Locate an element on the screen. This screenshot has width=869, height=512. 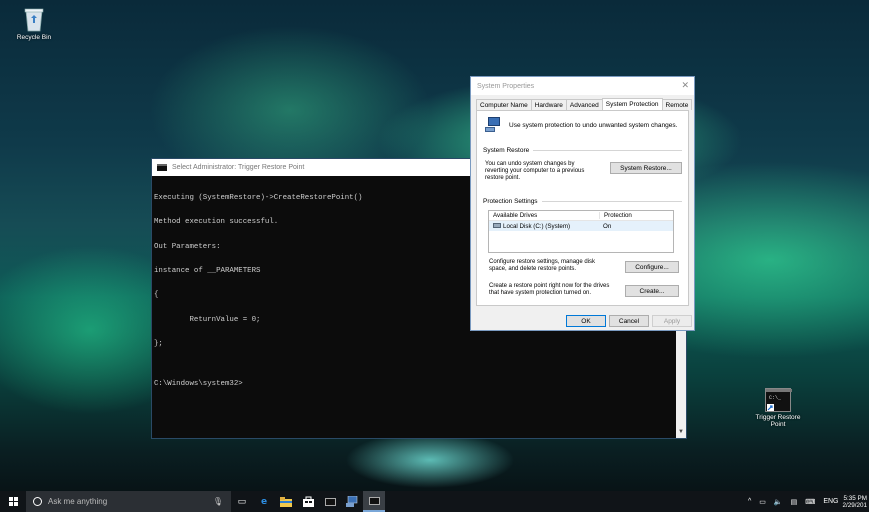
trigger-restore-point-label: Trigger Restore Point is located at coordinates (778, 421).